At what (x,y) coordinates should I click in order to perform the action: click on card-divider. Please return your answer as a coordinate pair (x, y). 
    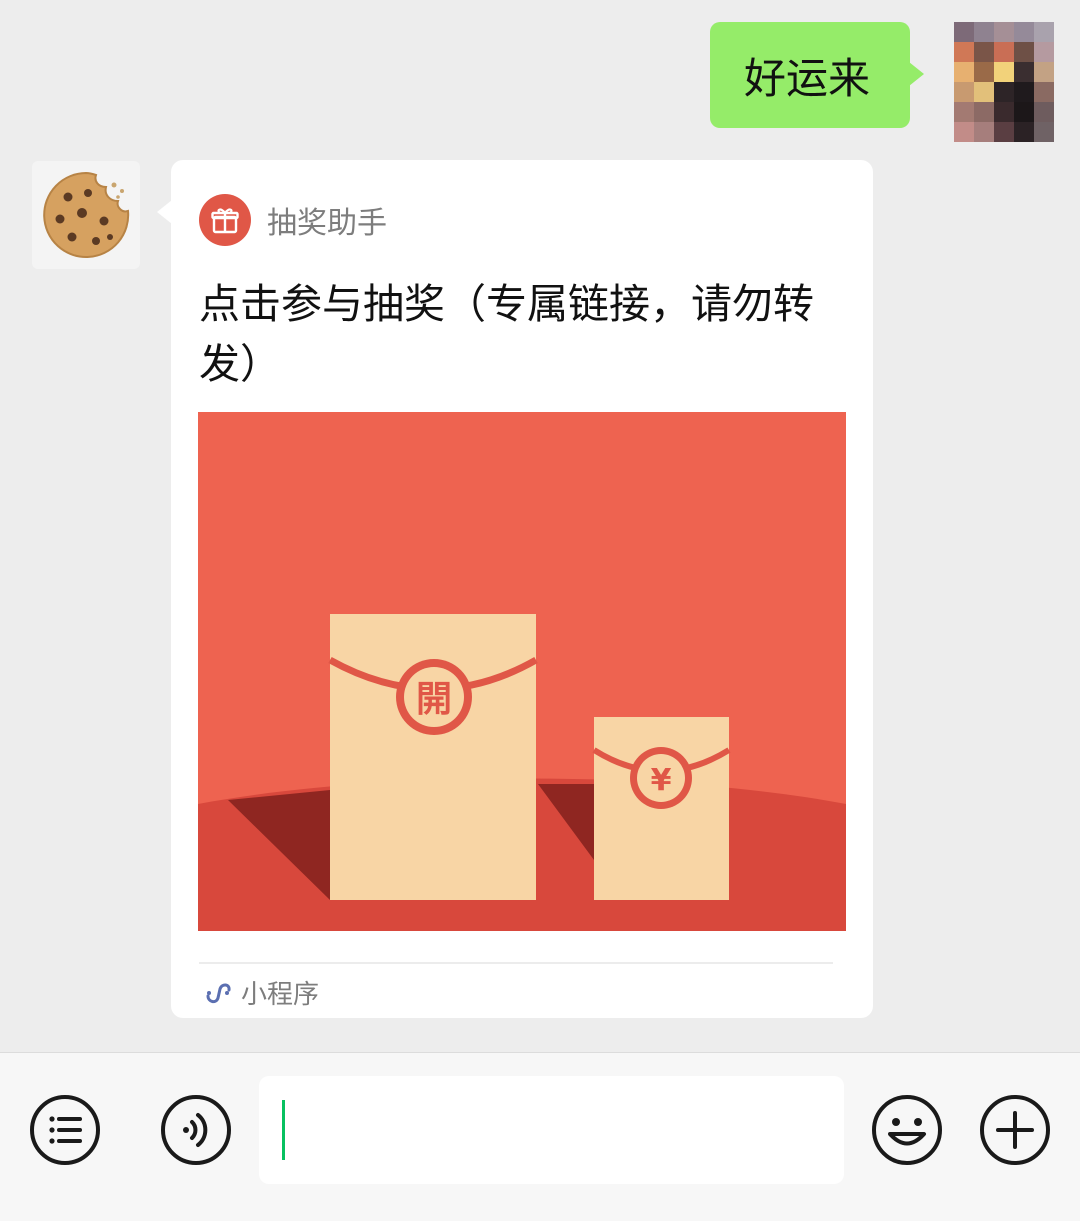
    Looking at the image, I should click on (516, 963).